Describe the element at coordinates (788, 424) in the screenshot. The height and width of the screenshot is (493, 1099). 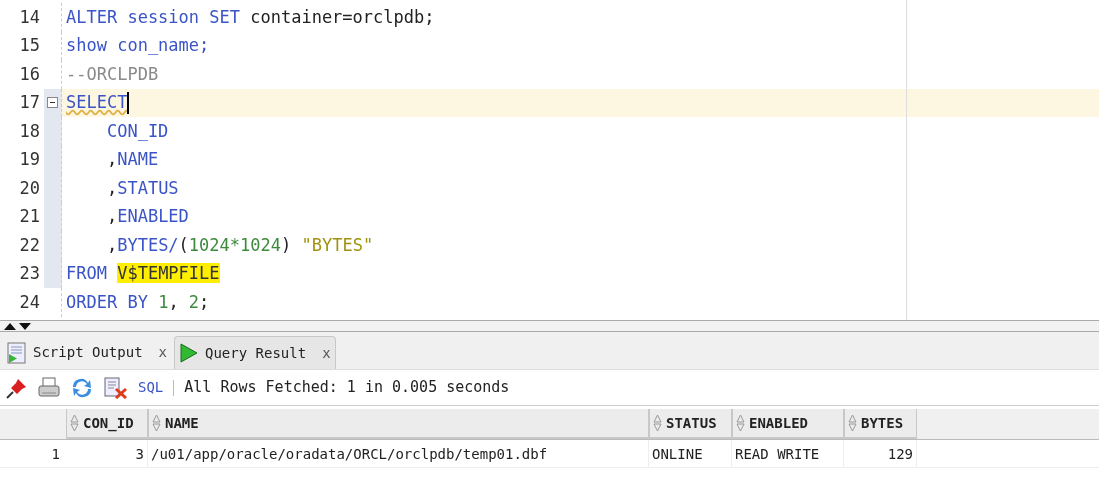
I see `column-header: ENABLED` at that location.